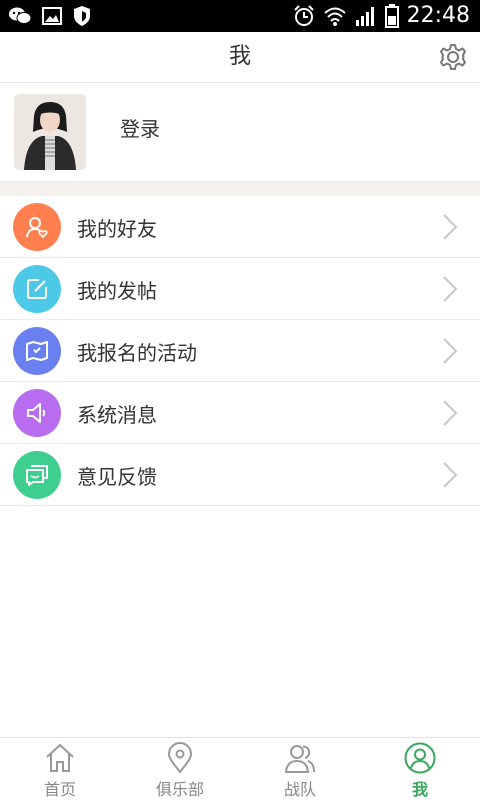 Image resolution: width=480 pixels, height=800 pixels. What do you see at coordinates (420, 758) in the screenshot?
I see `user-icon` at bounding box center [420, 758].